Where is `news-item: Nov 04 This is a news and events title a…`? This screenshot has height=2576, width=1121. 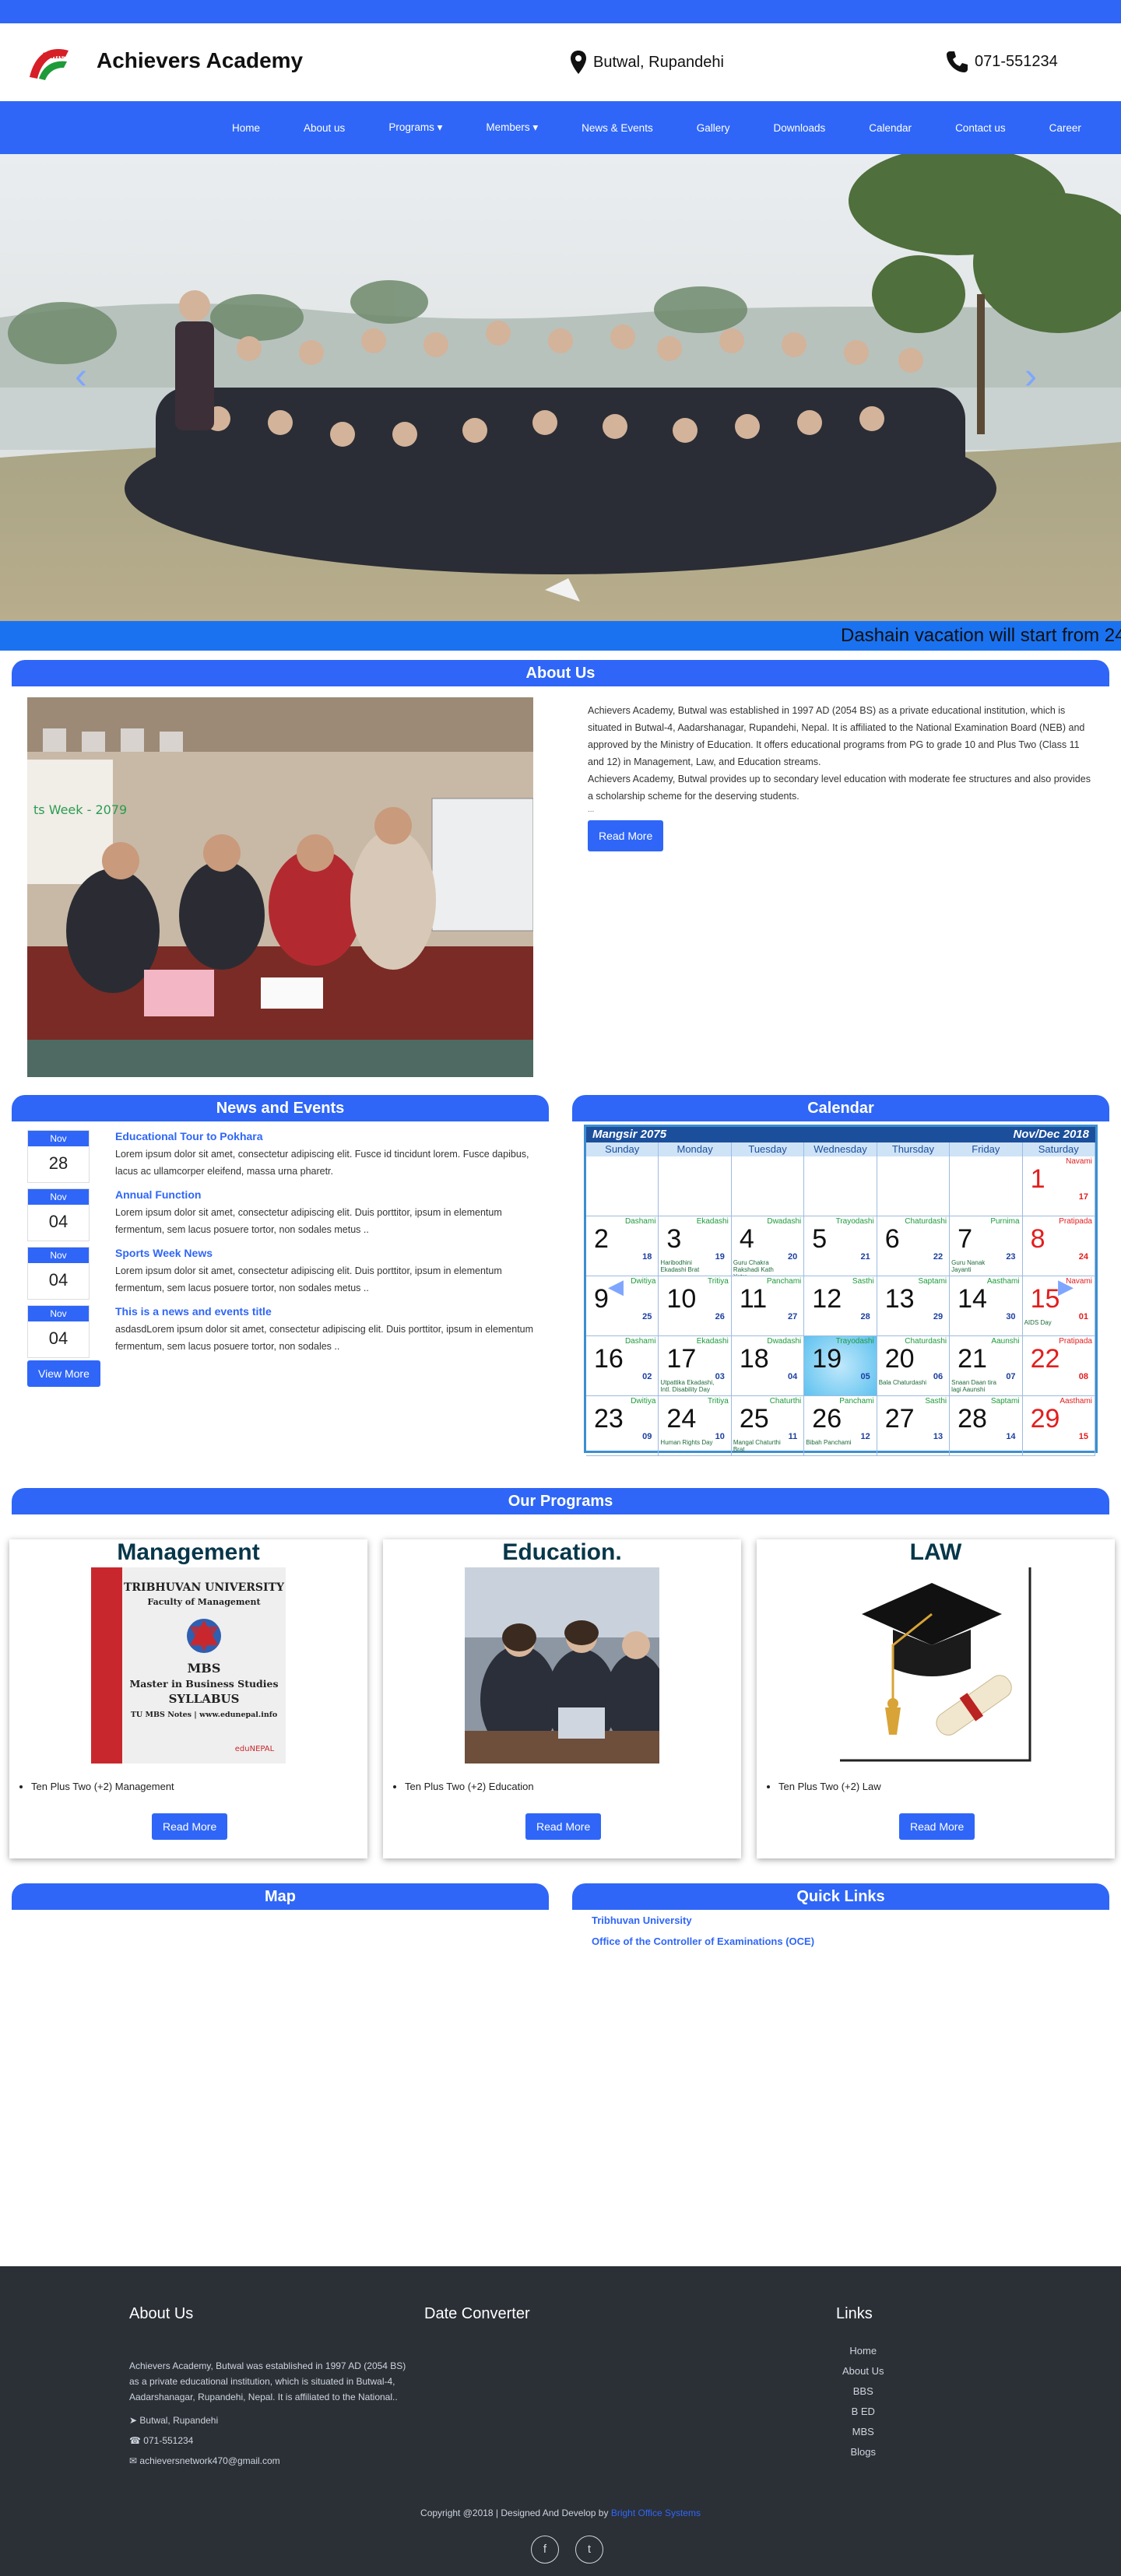
news-item: Nov 04 This is a news and events title a… is located at coordinates (280, 1334).